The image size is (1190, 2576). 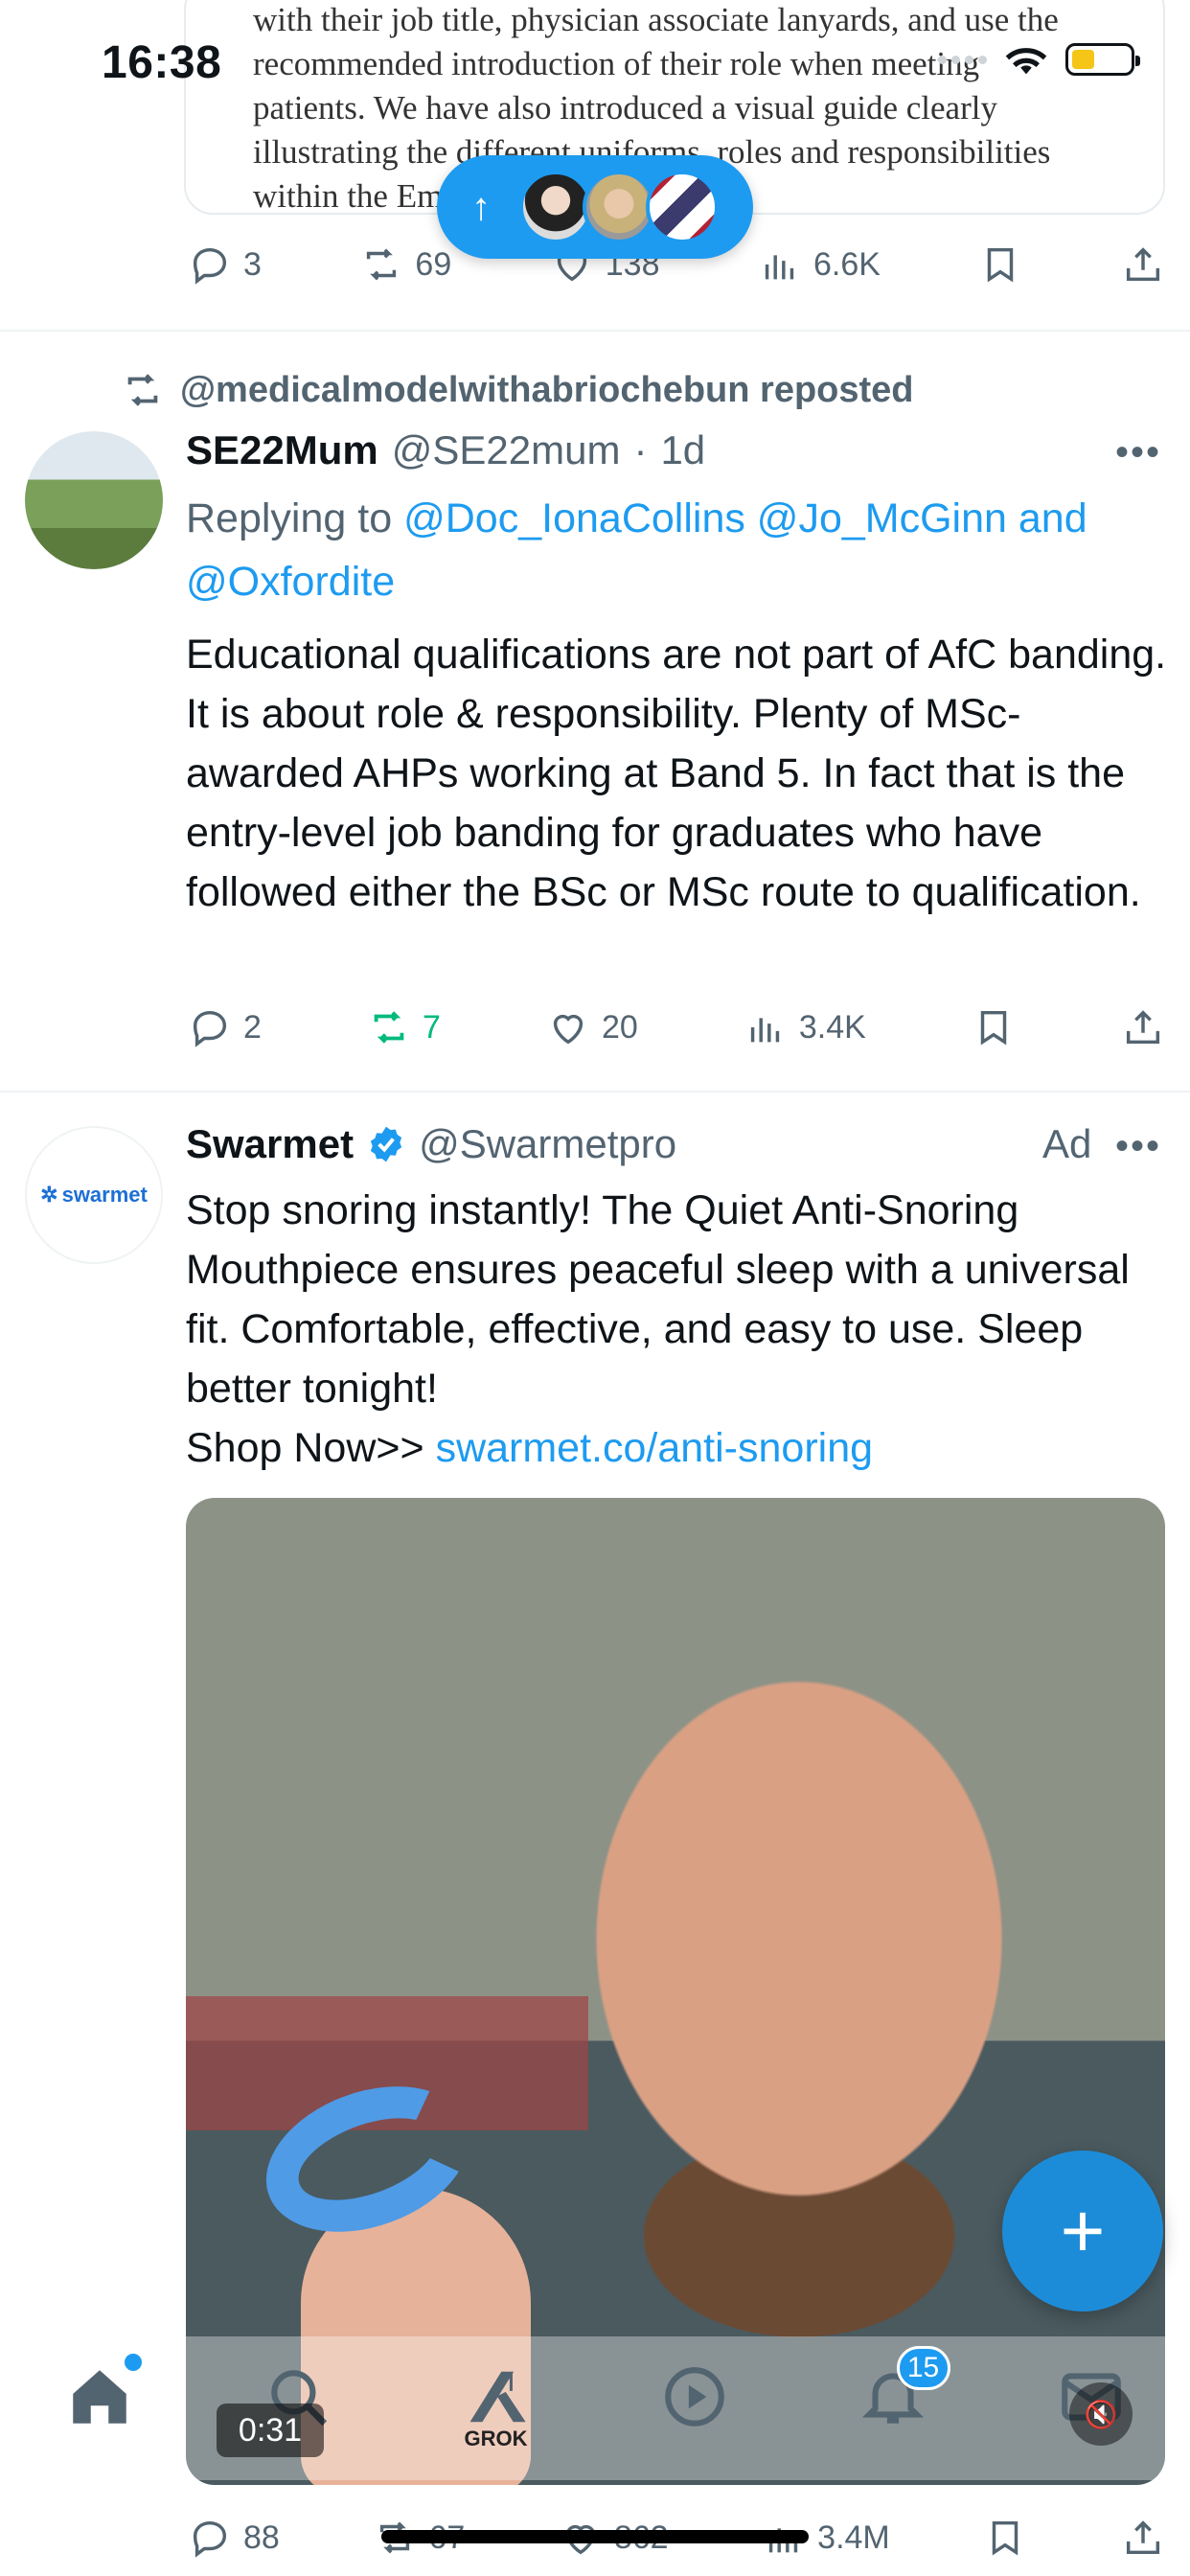 What do you see at coordinates (654, 1448) in the screenshot?
I see `ad-link: swarmet.co/anti-snoring` at bounding box center [654, 1448].